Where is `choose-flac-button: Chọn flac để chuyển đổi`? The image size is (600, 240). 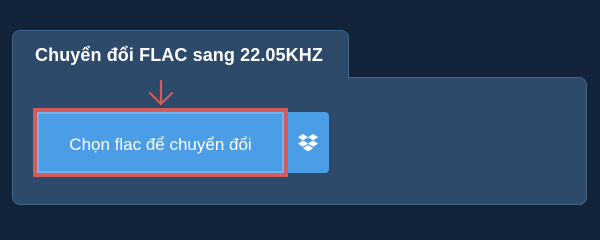
choose-flac-button: Chọn flac để chuyển đổi is located at coordinates (160, 142).